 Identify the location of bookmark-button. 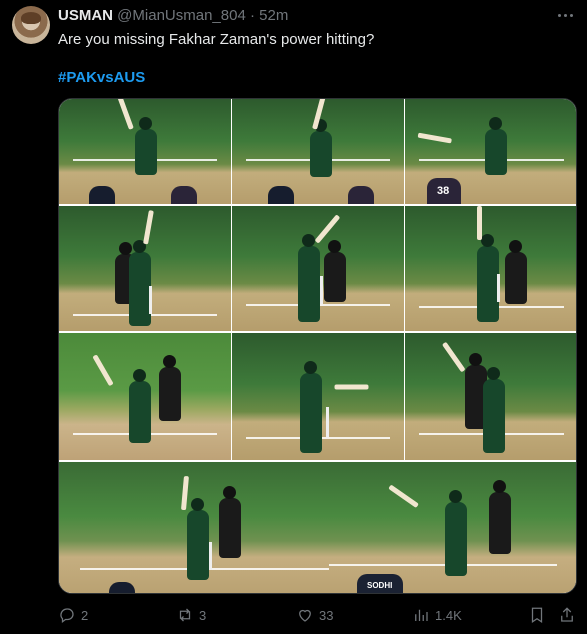
(537, 615).